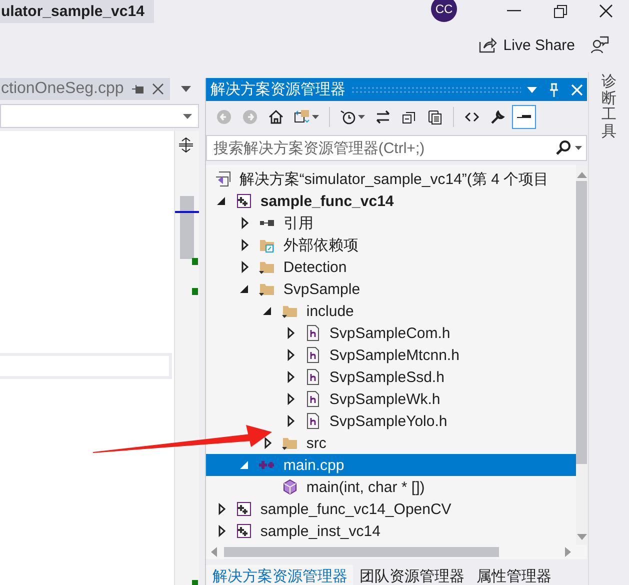 This screenshot has height=585, width=629. I want to click on wrench-icon, so click(498, 117).